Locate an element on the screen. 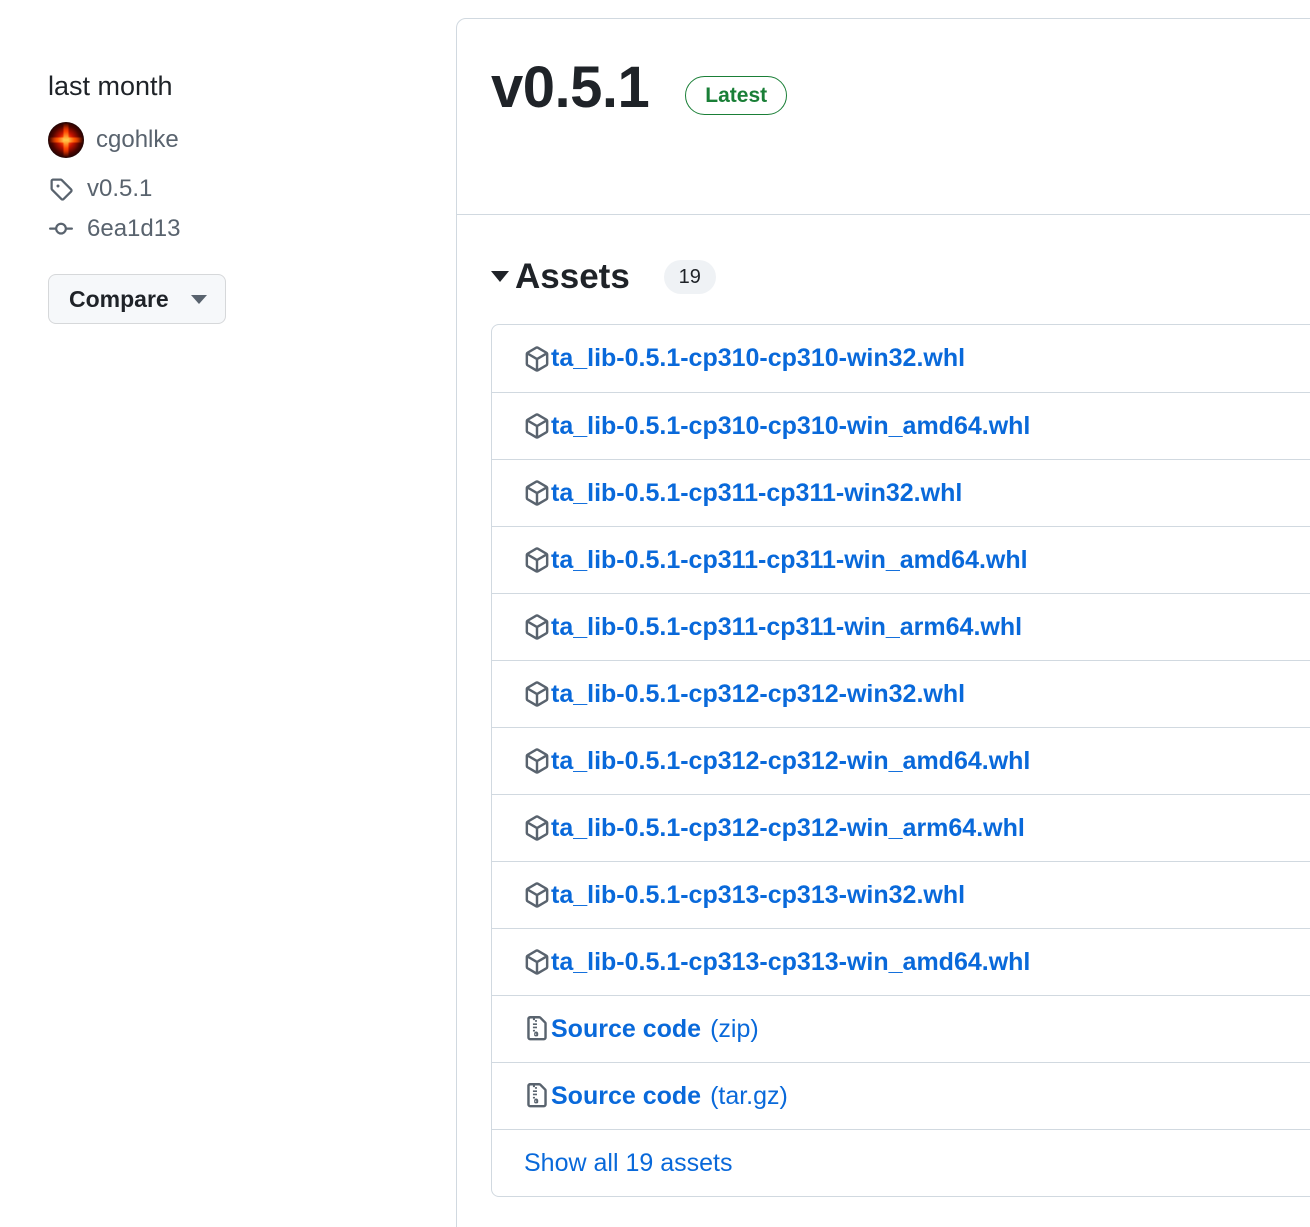 This screenshot has width=1310, height=1227. asset-name-link: ta_lib-0.5.1-cp310-cp310-win32.whl is located at coordinates (758, 358).